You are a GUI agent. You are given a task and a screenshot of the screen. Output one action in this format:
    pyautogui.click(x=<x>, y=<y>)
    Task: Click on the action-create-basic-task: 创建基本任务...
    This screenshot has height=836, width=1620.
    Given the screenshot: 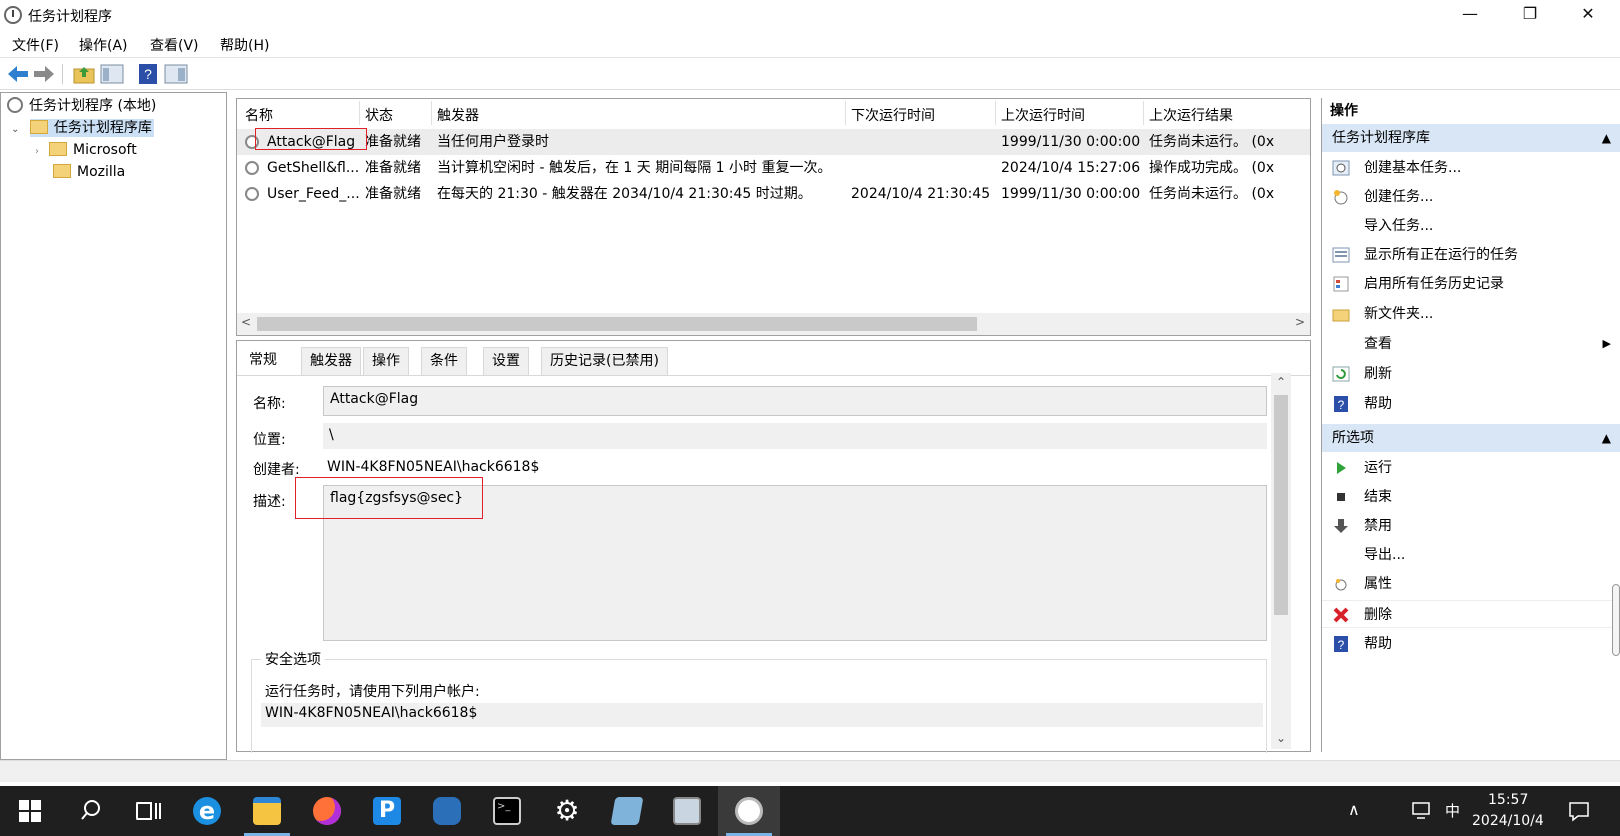 What is the action you would take?
    pyautogui.click(x=1471, y=168)
    